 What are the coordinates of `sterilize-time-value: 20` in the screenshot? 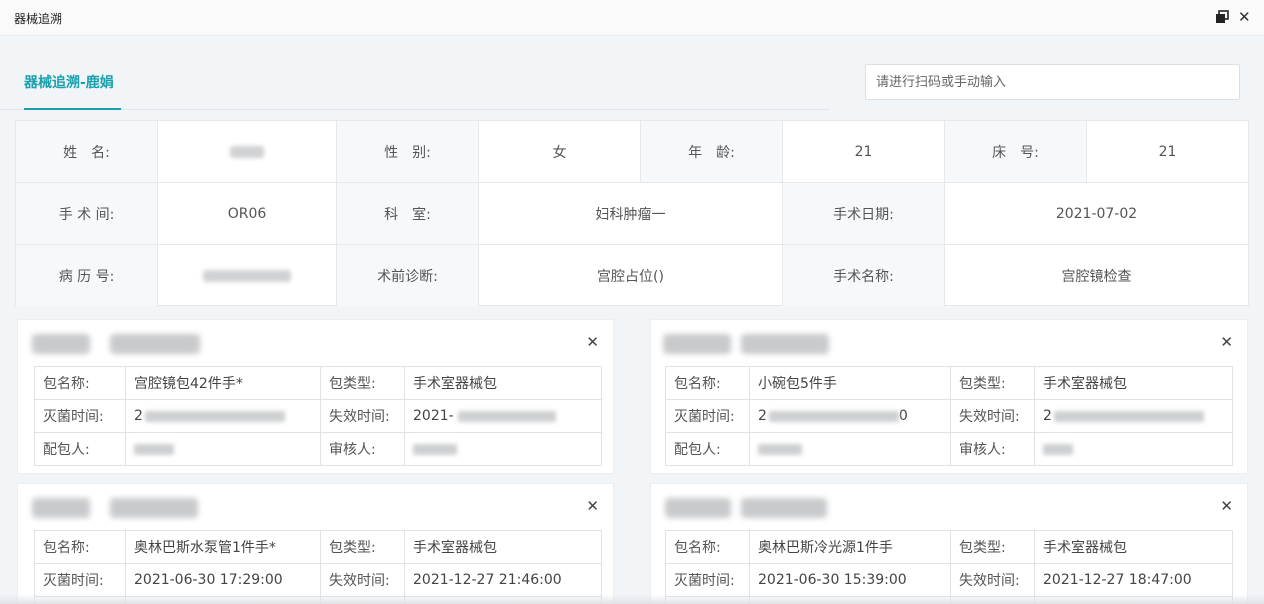 It's located at (850, 416).